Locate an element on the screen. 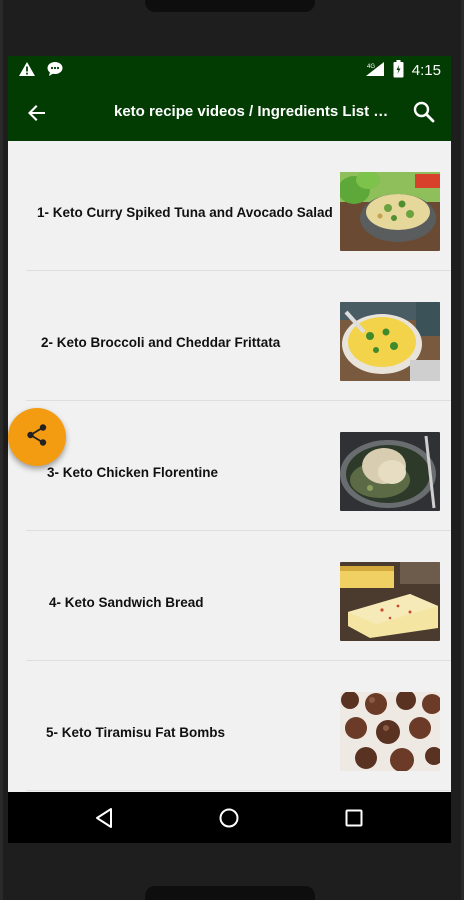 The image size is (464, 900). battery-icon is located at coordinates (398, 70).